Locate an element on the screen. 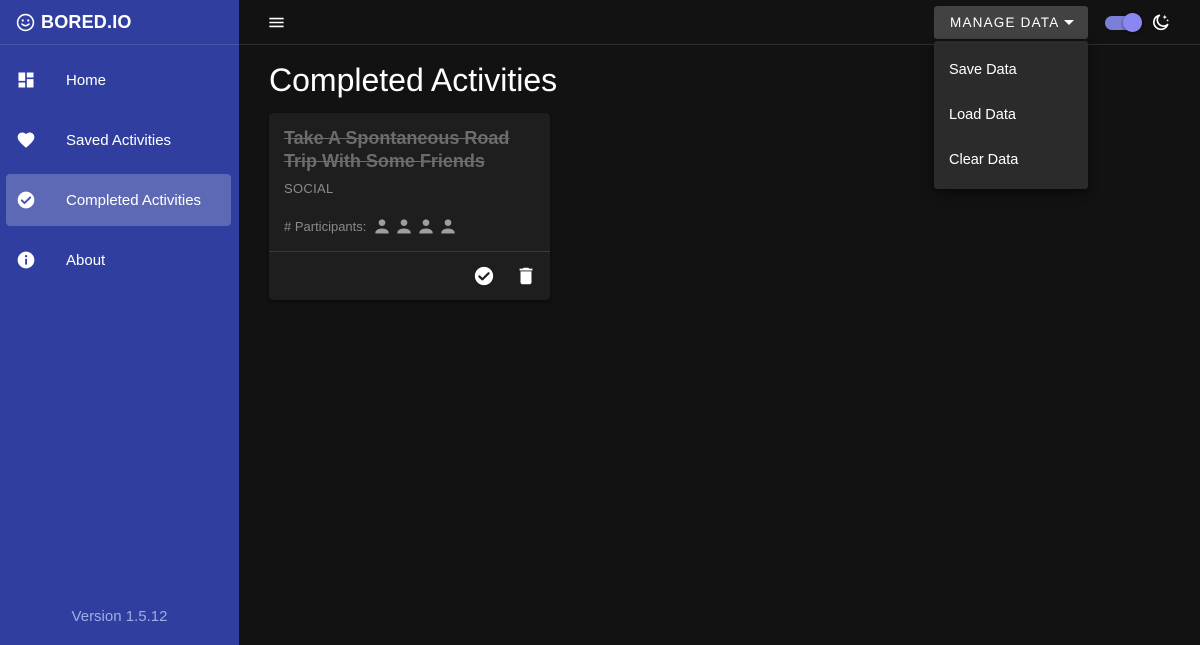 Image resolution: width=1200 pixels, height=645 pixels. info-icon is located at coordinates (26, 260).